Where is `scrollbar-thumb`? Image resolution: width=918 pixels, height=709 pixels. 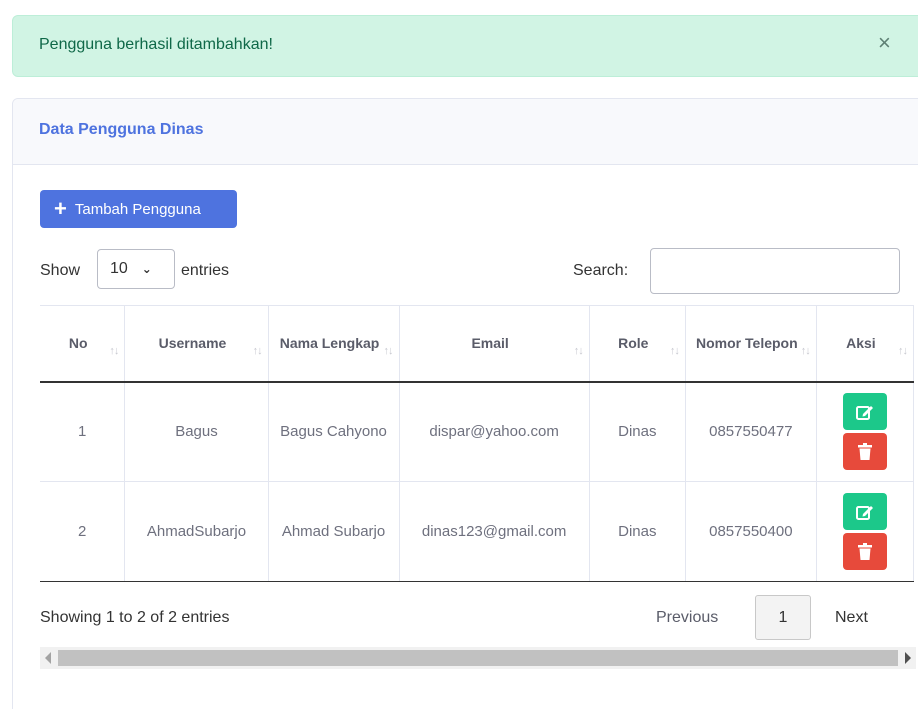
scrollbar-thumb is located at coordinates (478, 658).